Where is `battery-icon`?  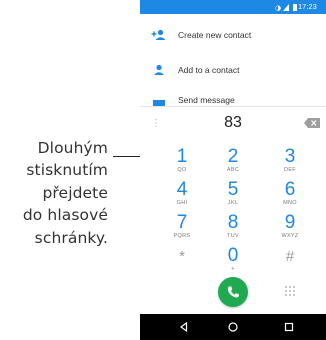 battery-icon is located at coordinates (295, 7).